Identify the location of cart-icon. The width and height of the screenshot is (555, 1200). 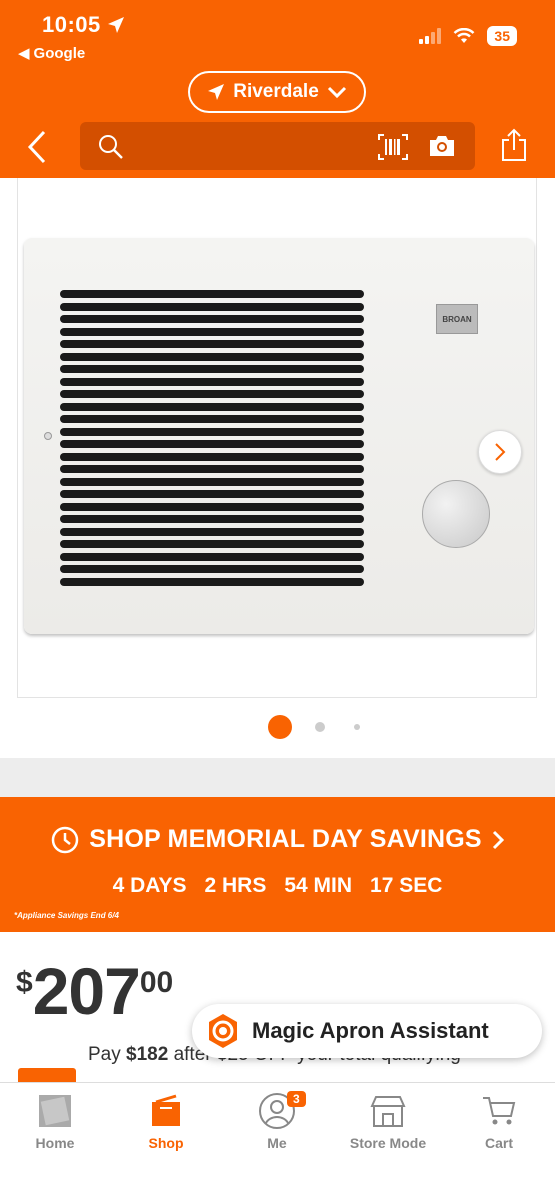
(499, 1111).